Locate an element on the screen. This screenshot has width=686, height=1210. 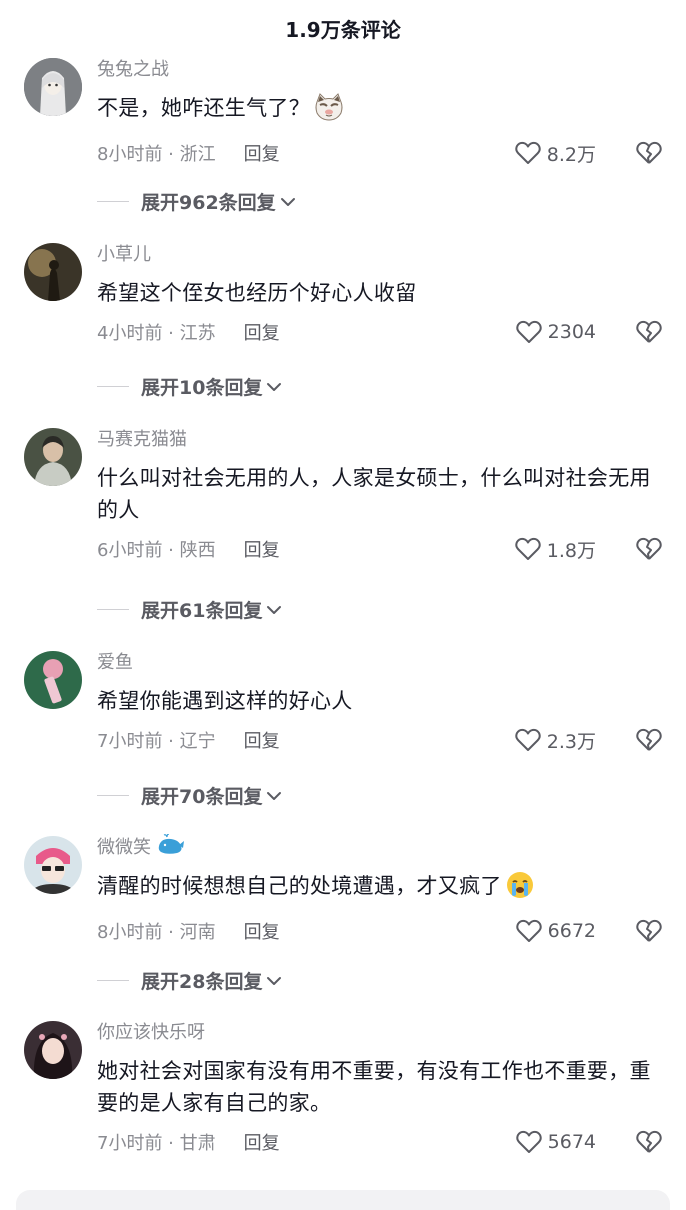
comment-text: 希望你能遇到这样的好心人 is located at coordinates (225, 701).